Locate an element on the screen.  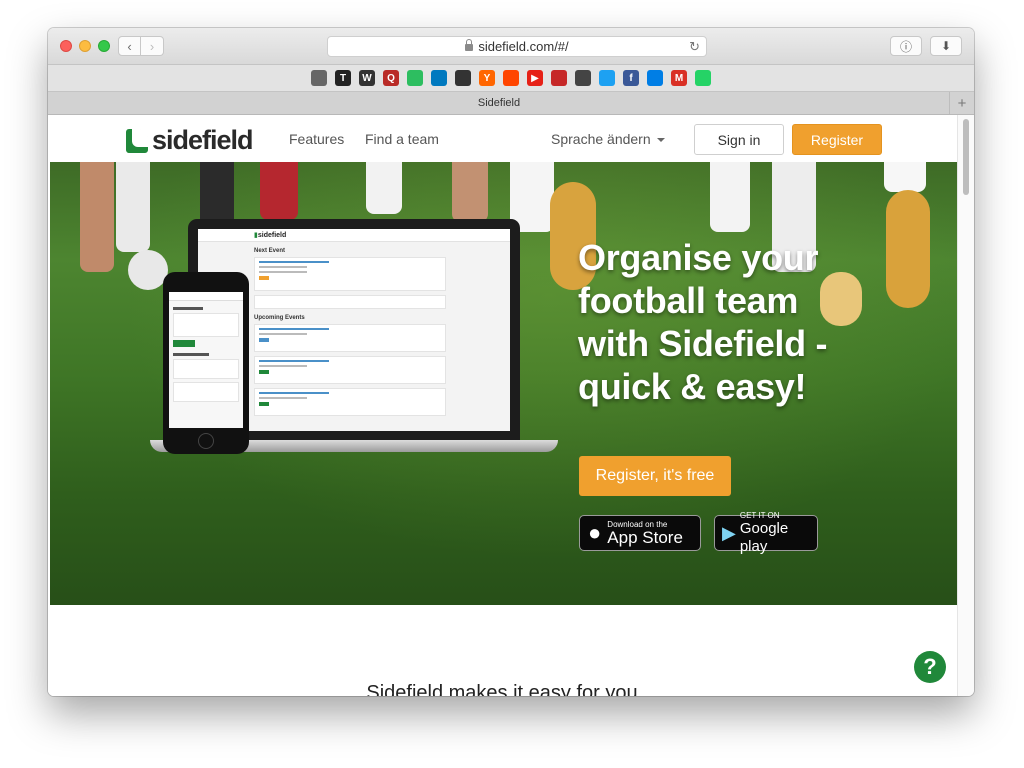
register-free-label: Register, it's free is located at coordinates (655, 475).